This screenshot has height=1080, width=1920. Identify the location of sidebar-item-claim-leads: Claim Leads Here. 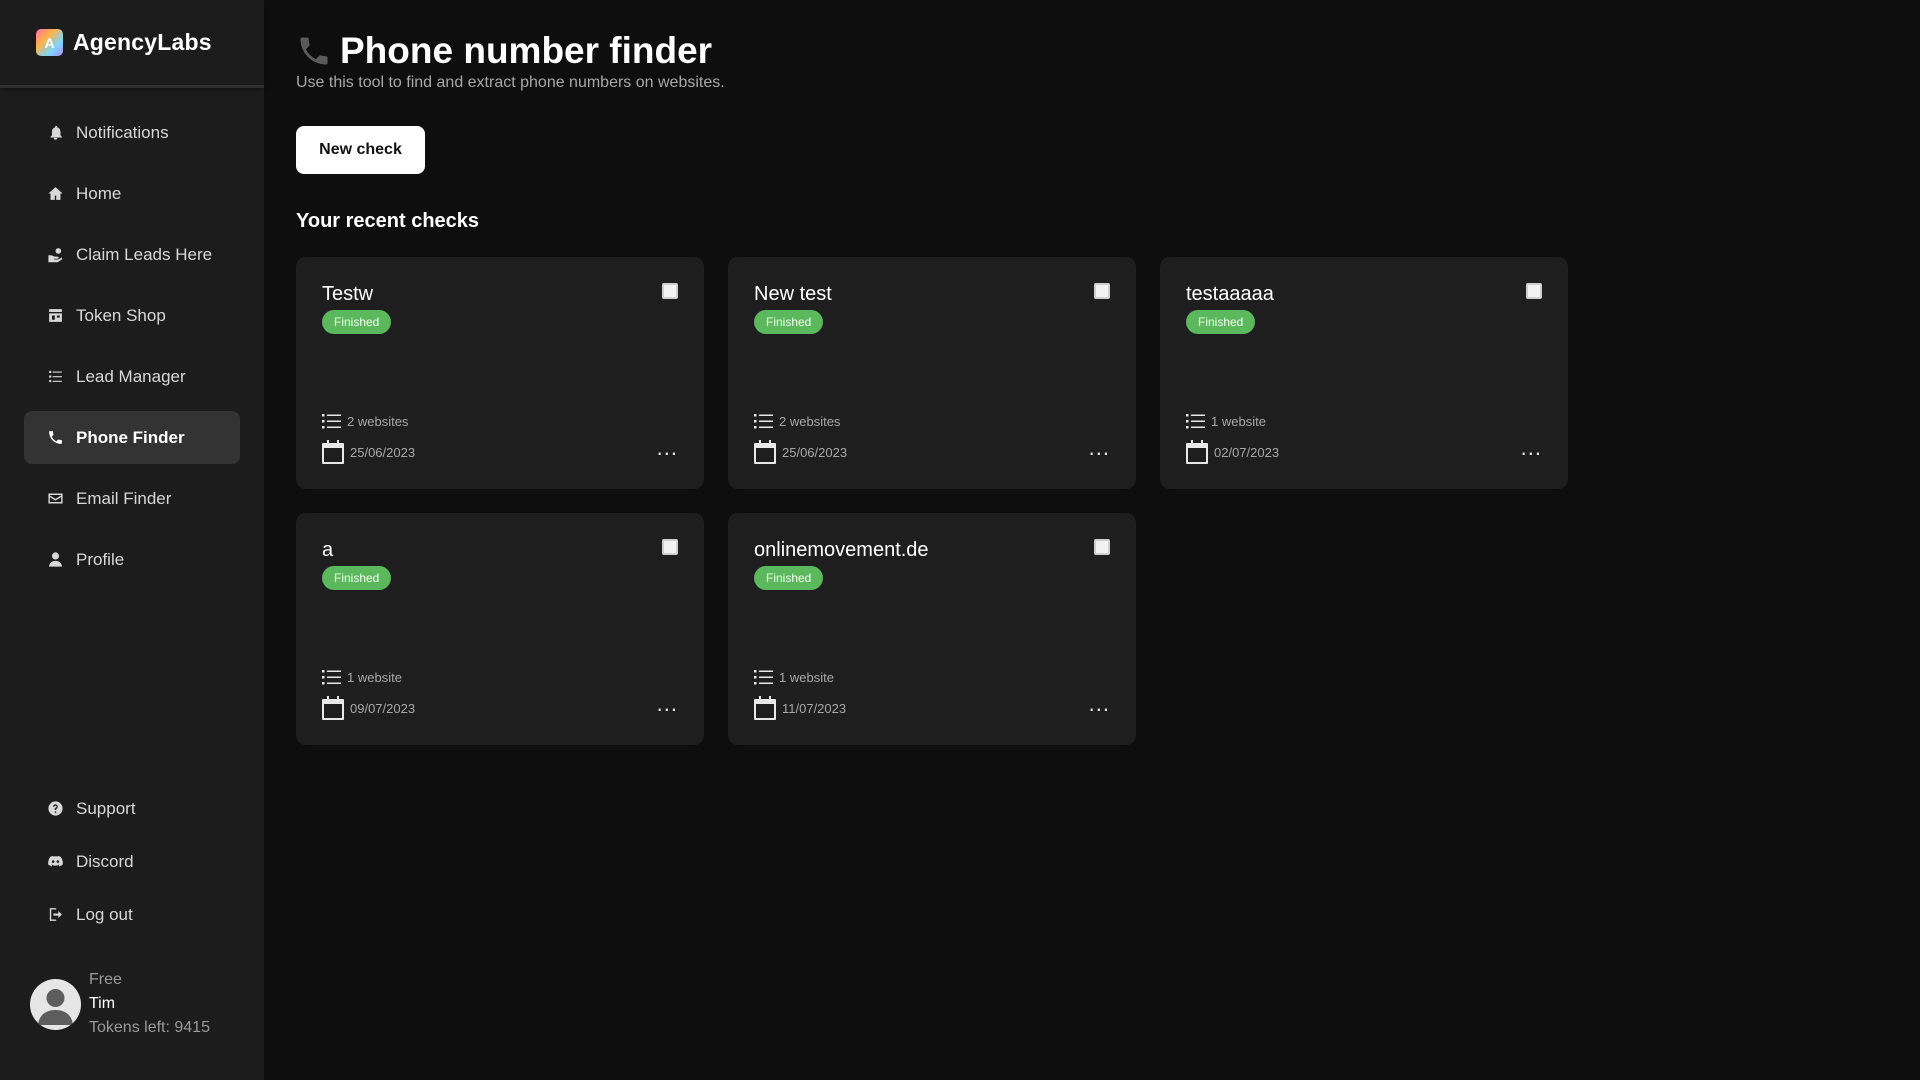
(132, 254).